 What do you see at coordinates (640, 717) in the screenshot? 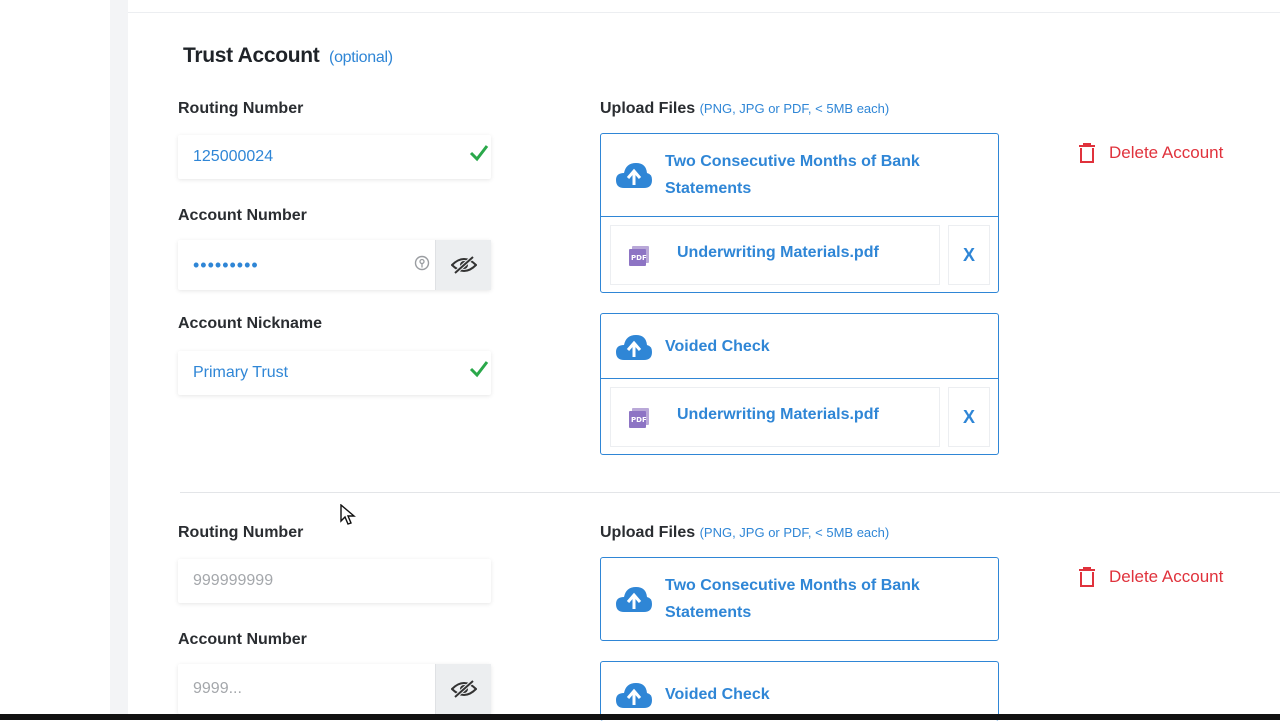
I see `screen-bottom-edge` at bounding box center [640, 717].